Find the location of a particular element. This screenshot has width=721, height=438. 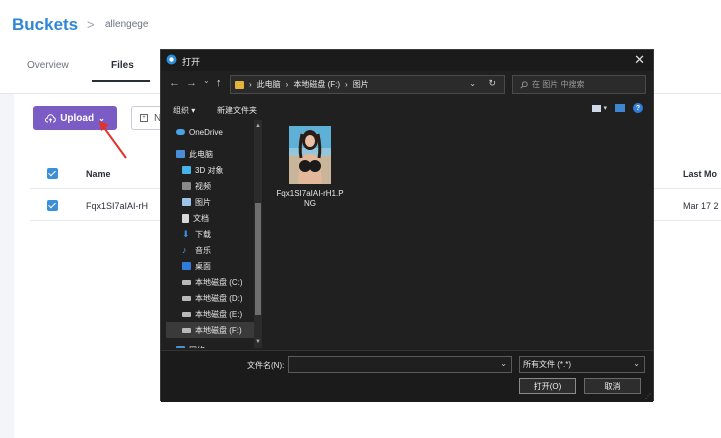

sidebar-item-this-pc: 此电脑 is located at coordinates (194, 154).